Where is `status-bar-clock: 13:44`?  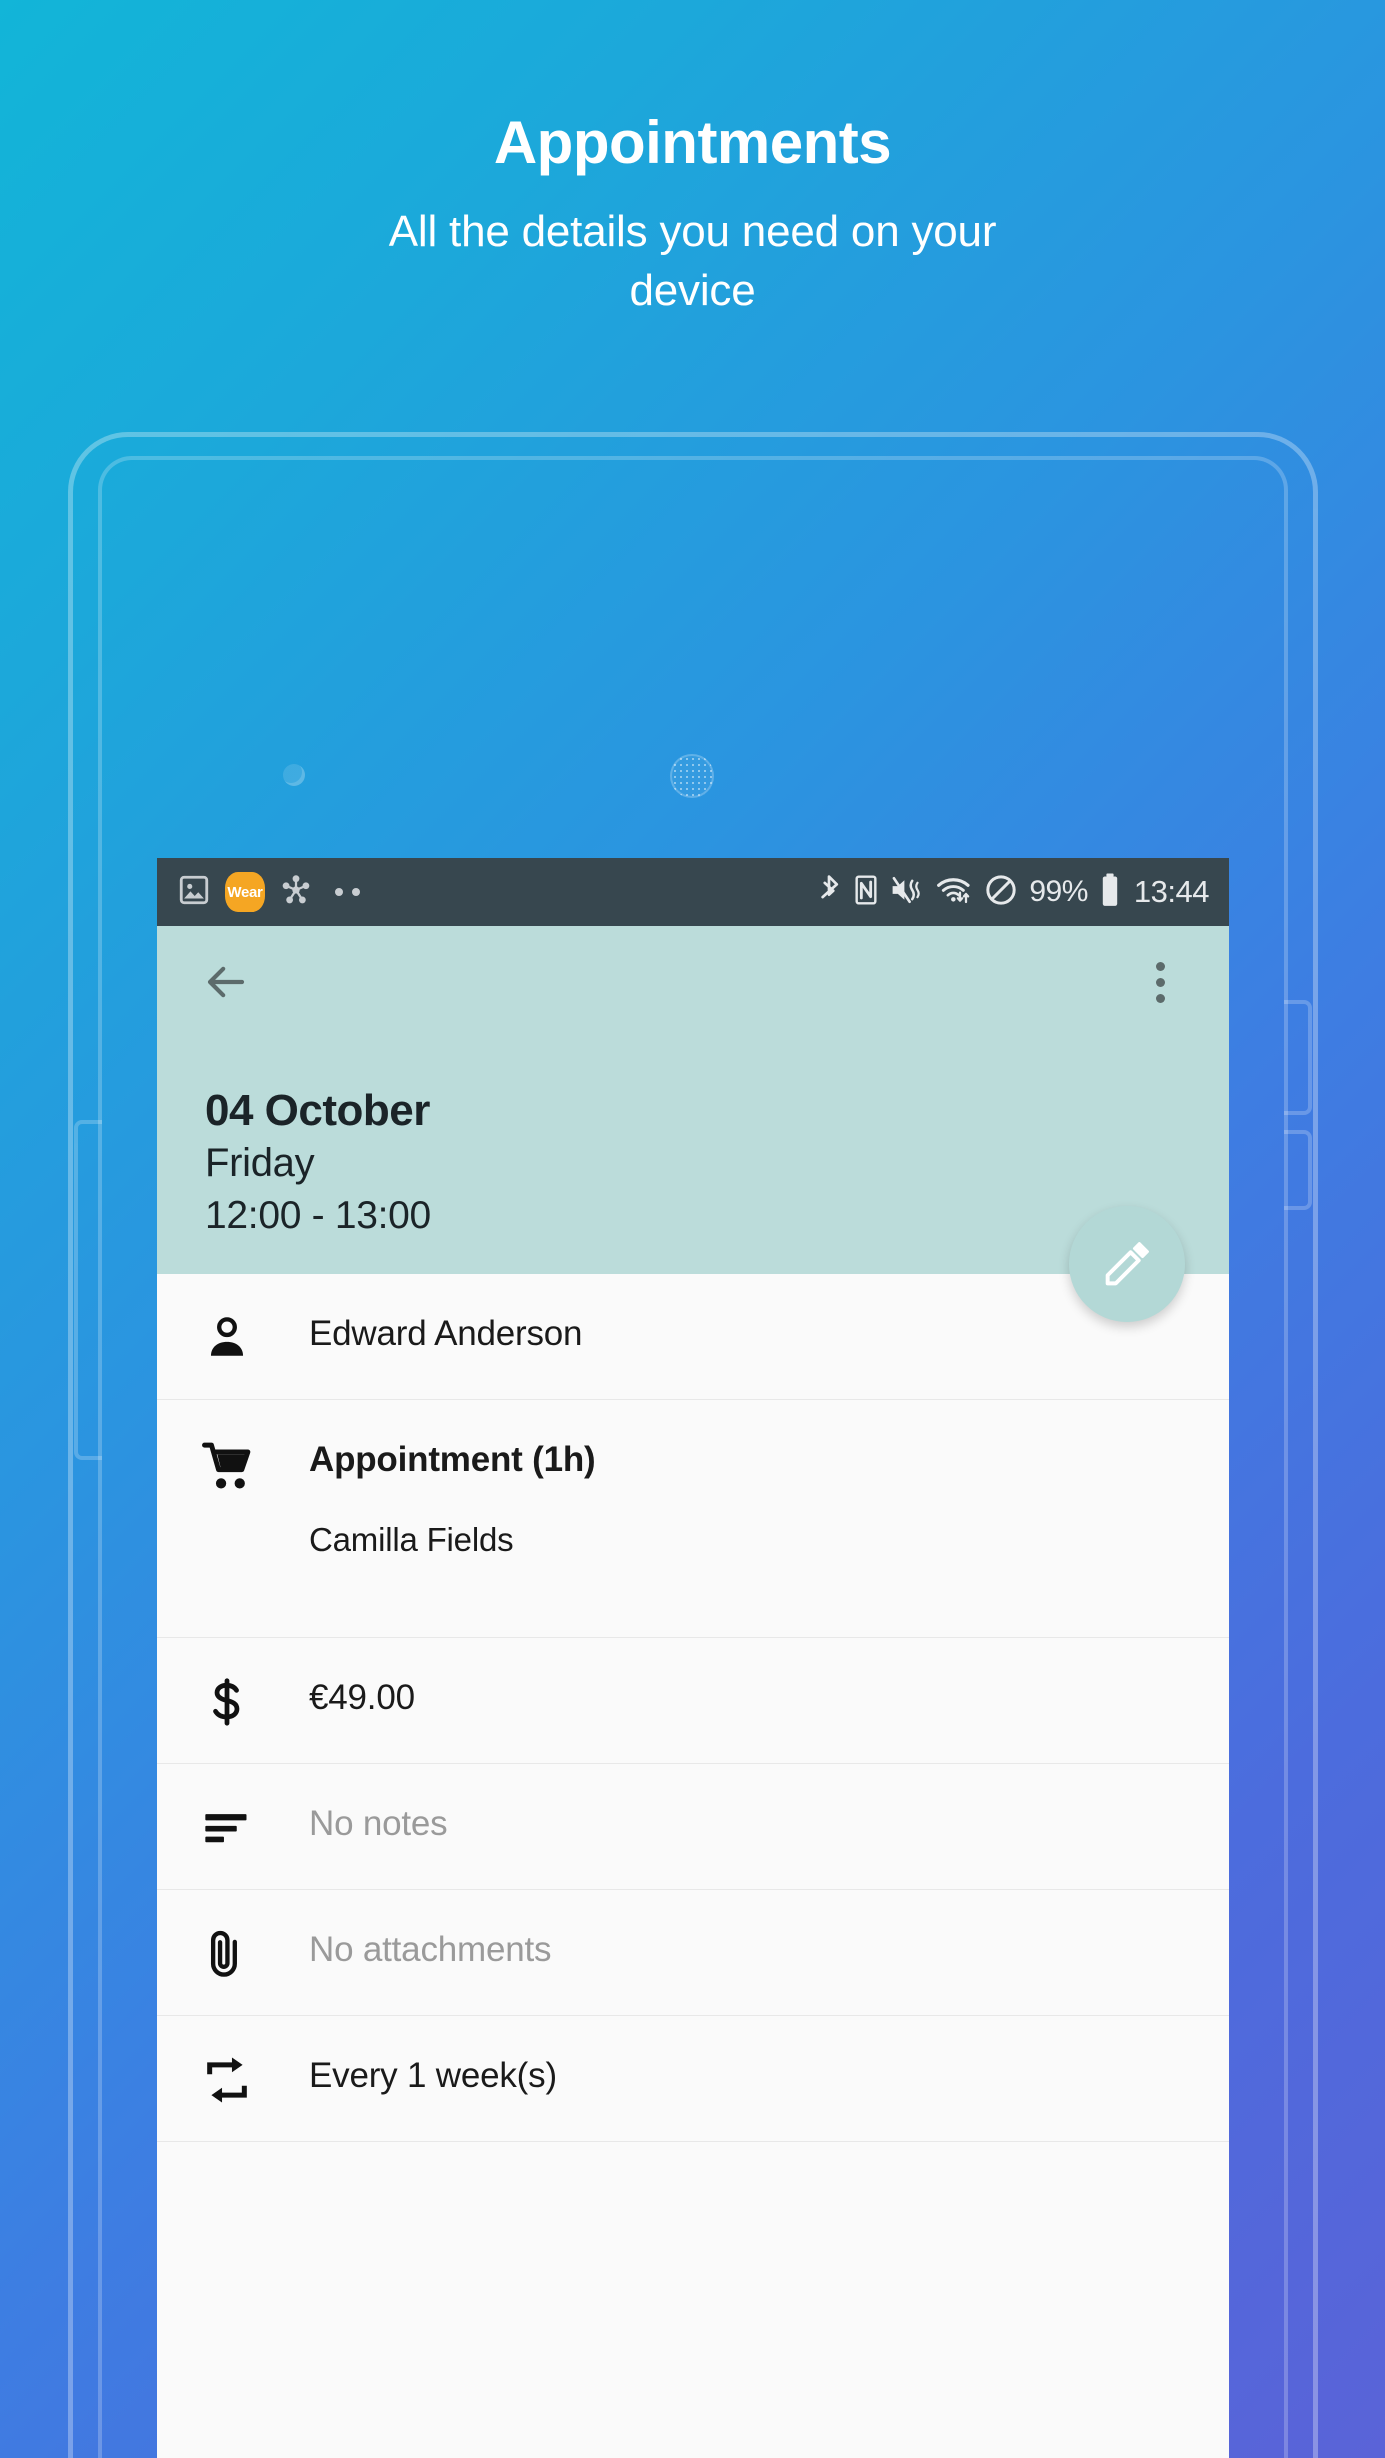
status-bar-clock: 13:44 is located at coordinates (1171, 891).